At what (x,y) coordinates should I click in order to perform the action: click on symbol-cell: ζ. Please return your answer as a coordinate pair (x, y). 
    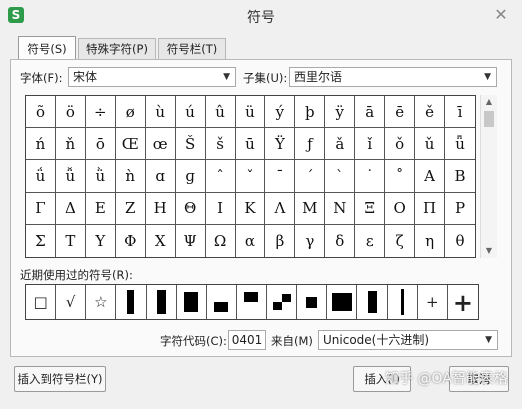
    Looking at the image, I should click on (400, 240).